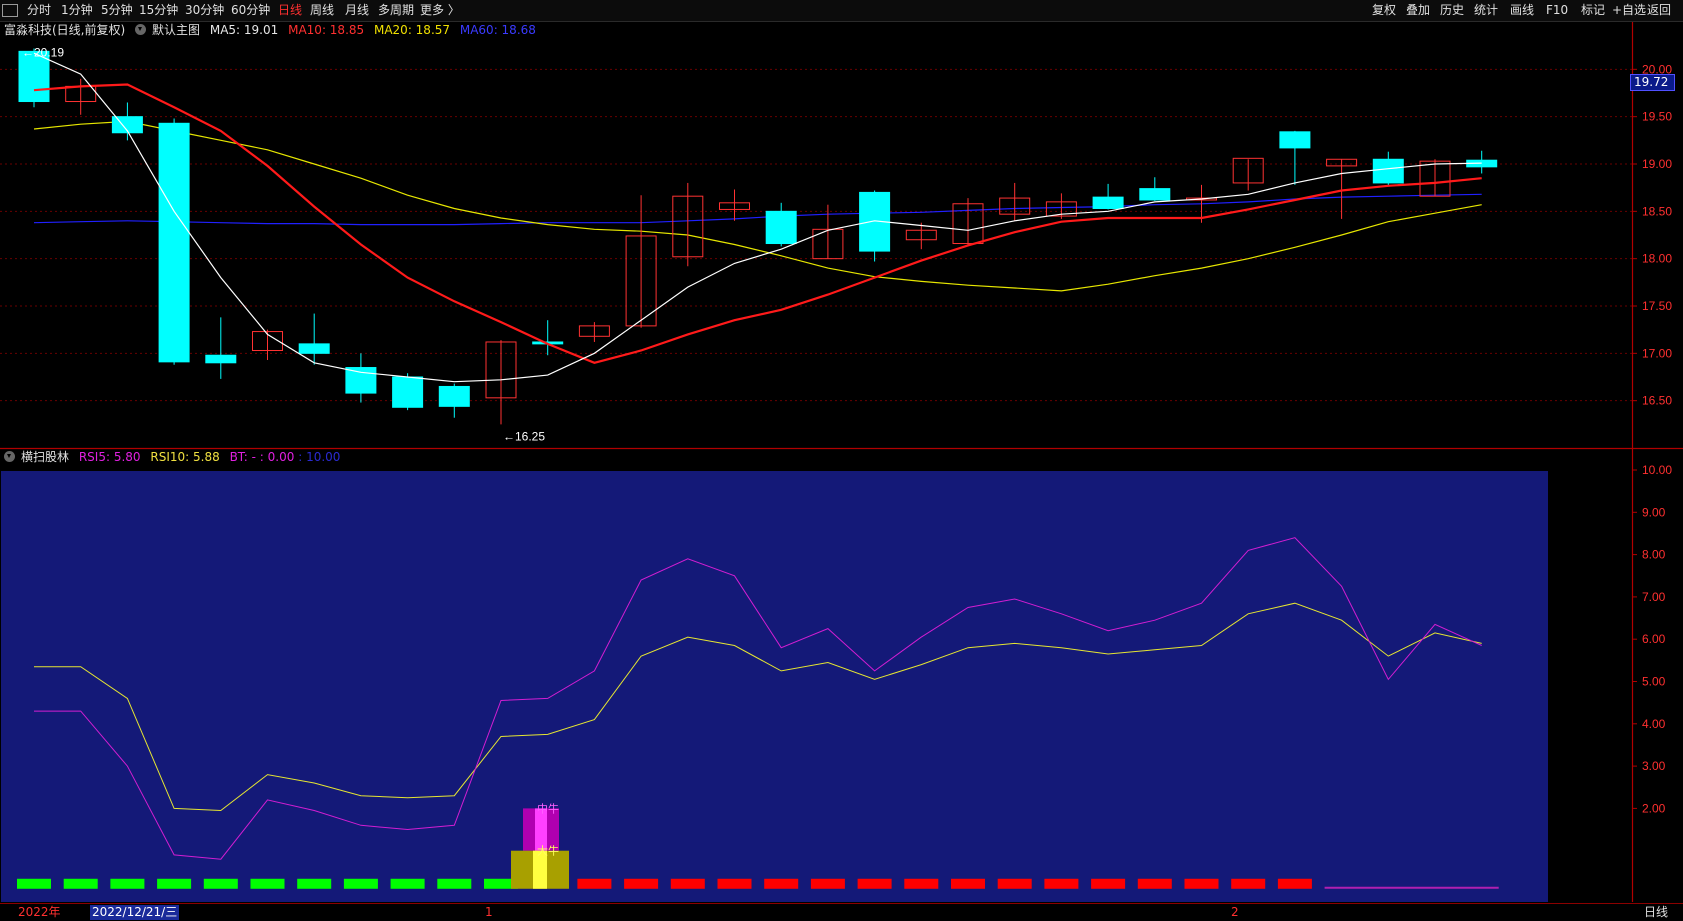 The image size is (1683, 921). Describe the element at coordinates (77, 10) in the screenshot. I see `period-tab: 1分钟` at that location.